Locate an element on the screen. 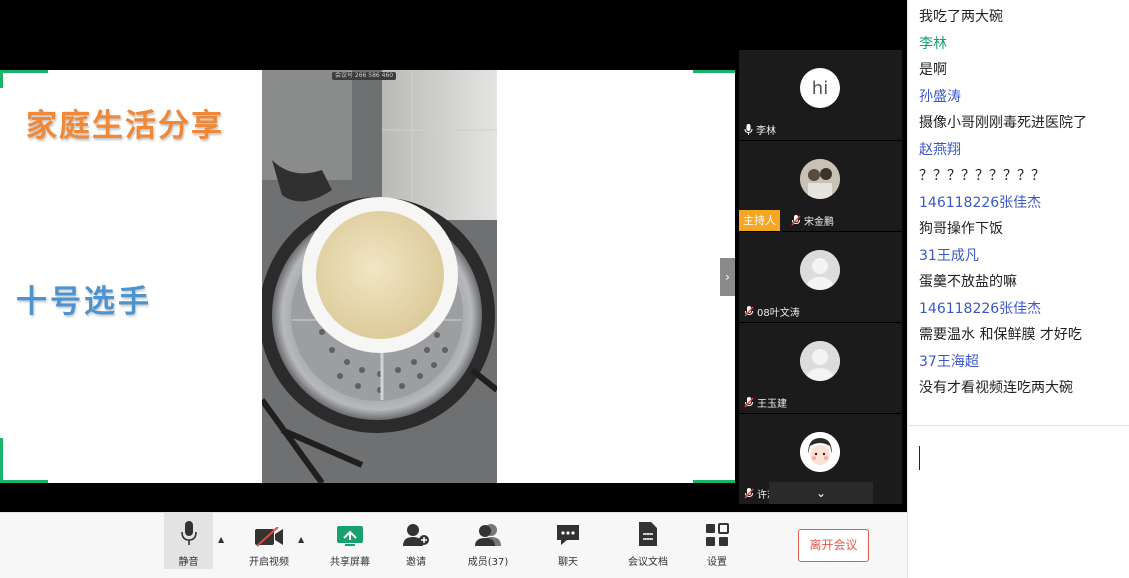 The height and width of the screenshot is (578, 1129). chat-sender: 31王成凡 is located at coordinates (949, 255).